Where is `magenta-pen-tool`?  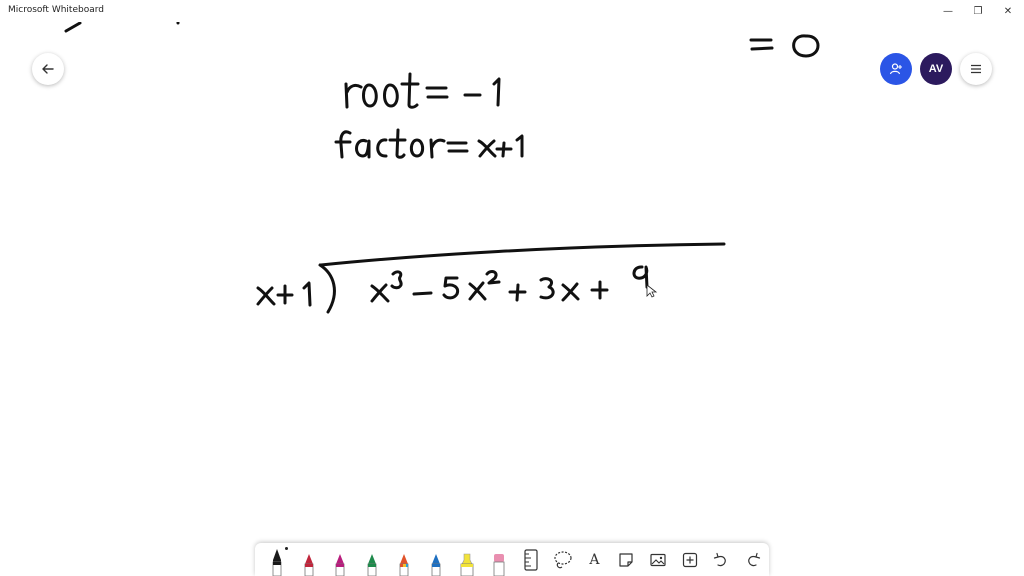 magenta-pen-tool is located at coordinates (341, 559).